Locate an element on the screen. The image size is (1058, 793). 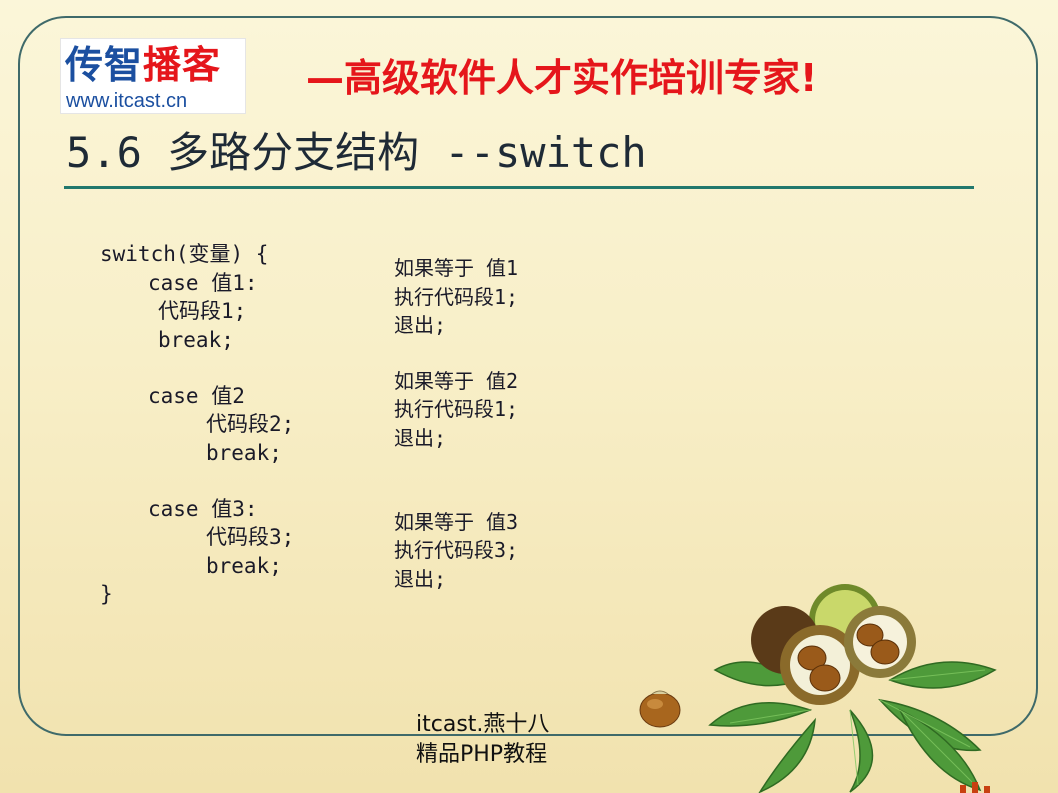
code-line: 代码段1; is located at coordinates (202, 311).